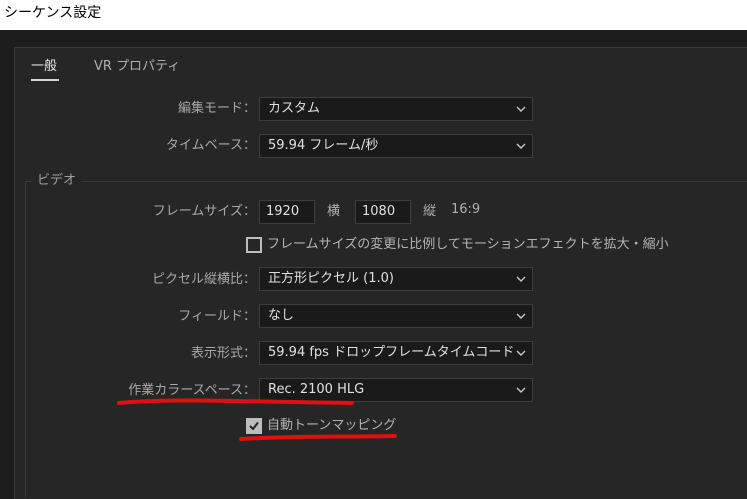  What do you see at coordinates (257, 419) in the screenshot?
I see `annotation-underlines` at bounding box center [257, 419].